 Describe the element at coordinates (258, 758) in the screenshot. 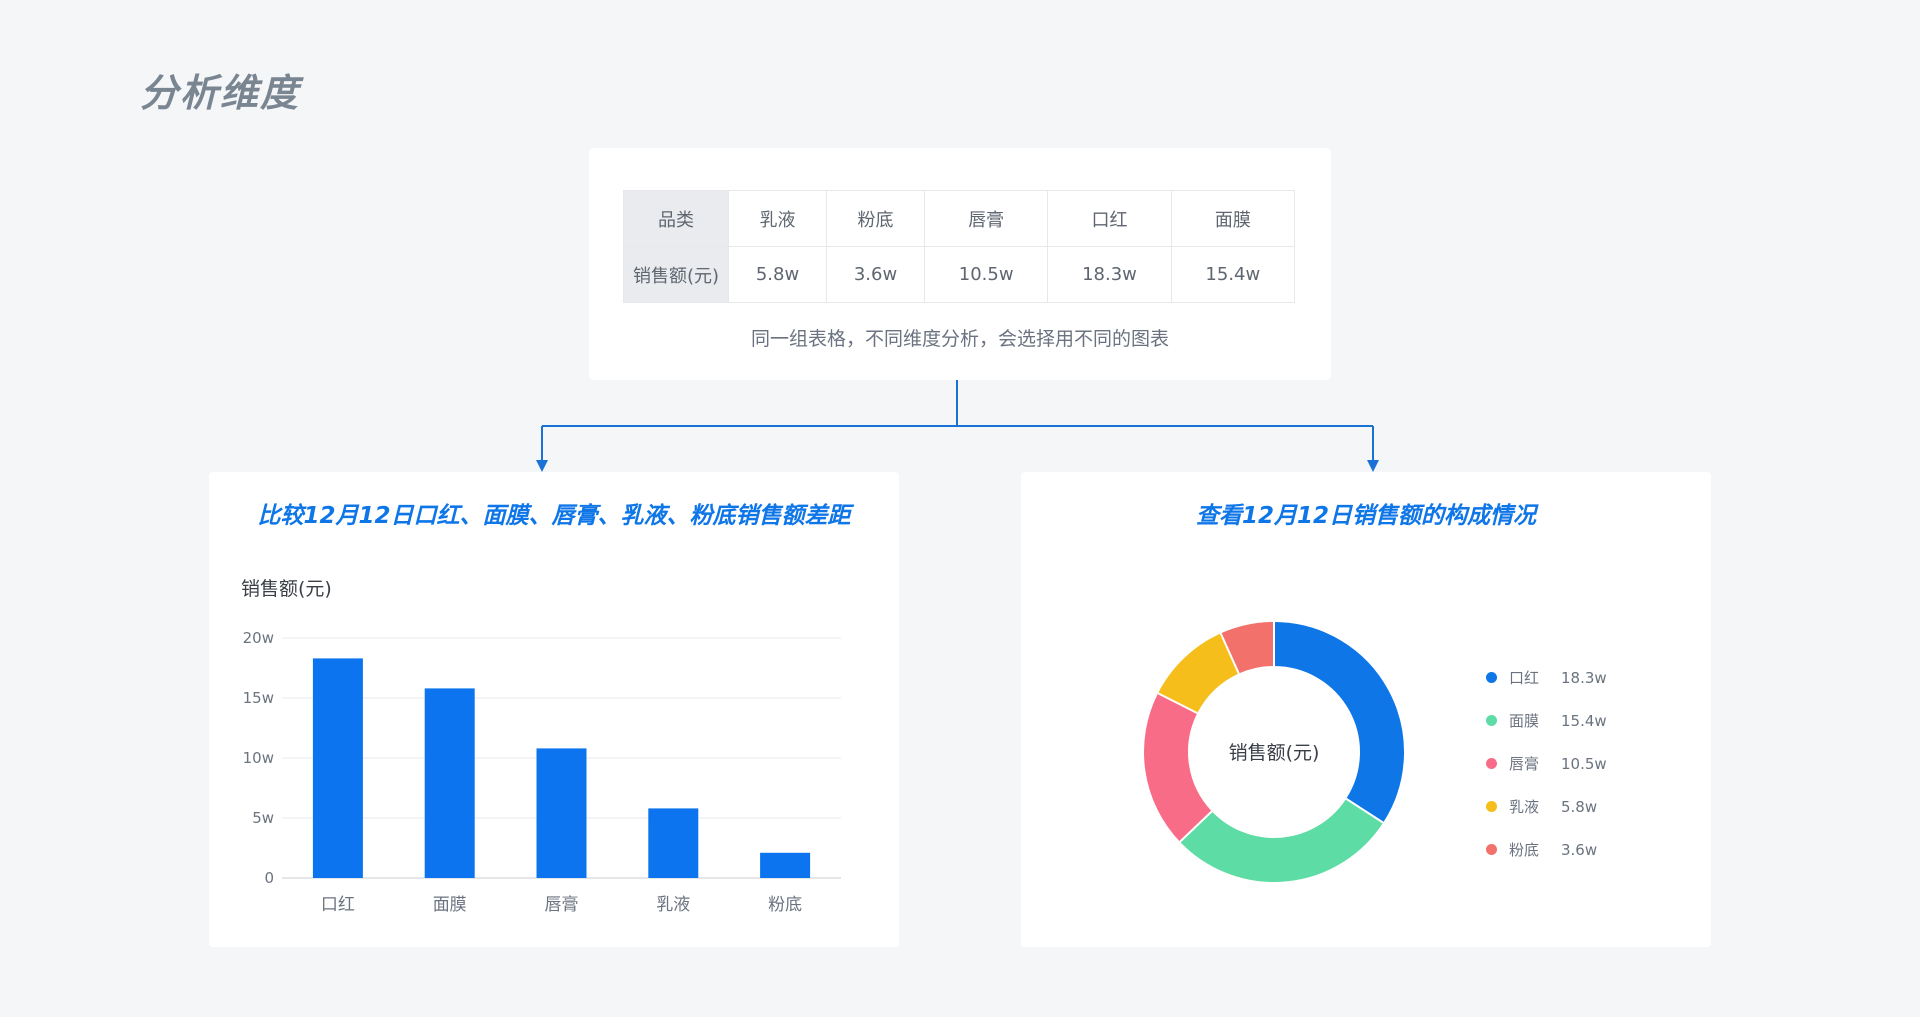

I see `y-tick-label: 10w` at that location.